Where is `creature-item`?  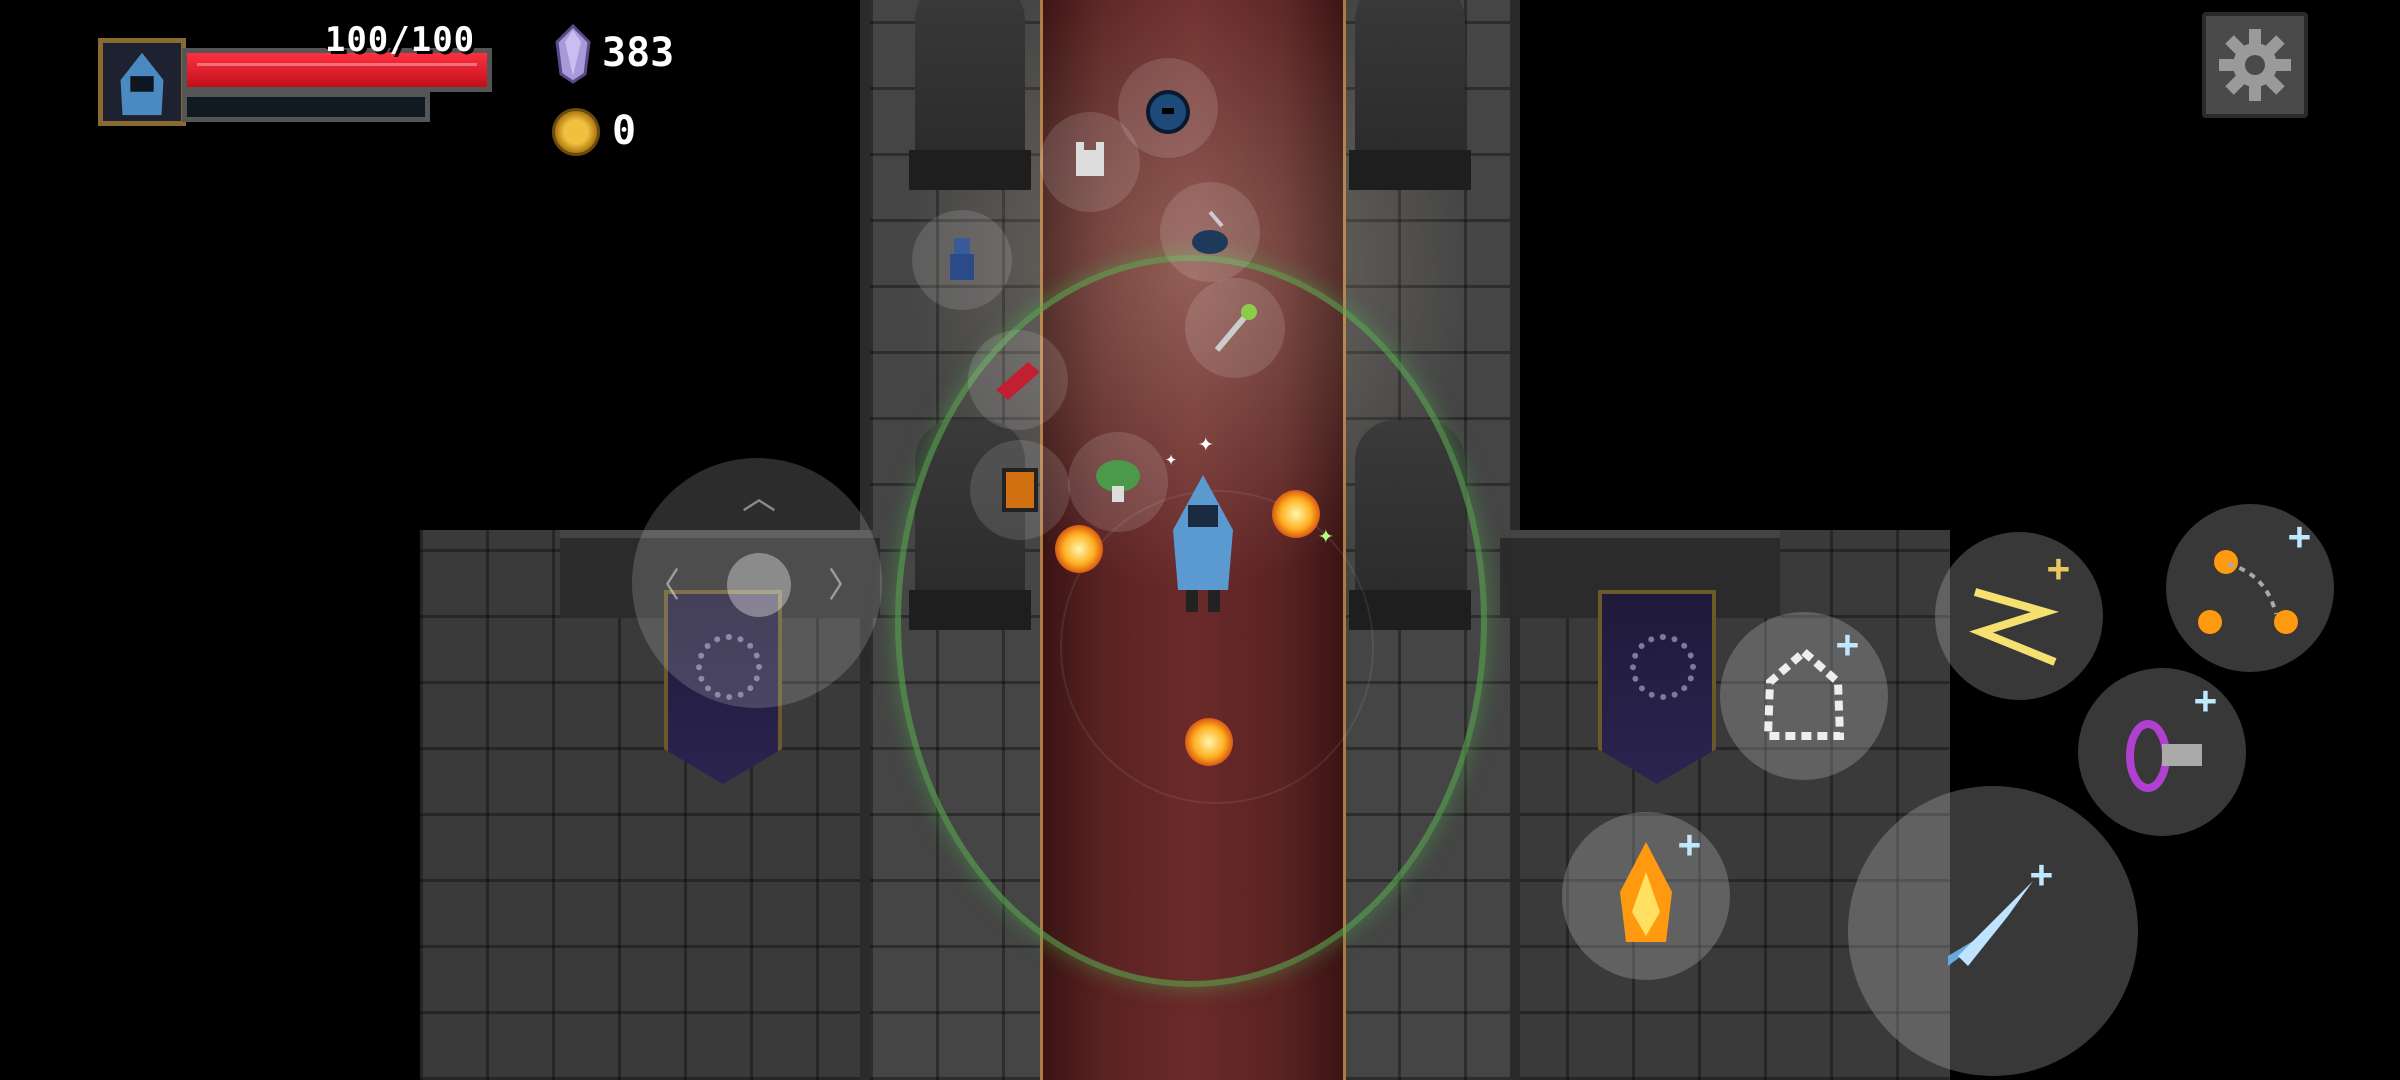
creature-item is located at coordinates (1090, 162).